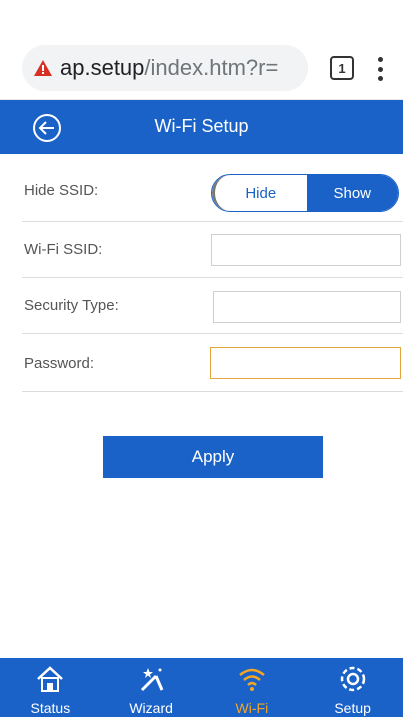 Image resolution: width=403 pixels, height=717 pixels. I want to click on nav-label-wifi: Wi-Fi, so click(252, 708).